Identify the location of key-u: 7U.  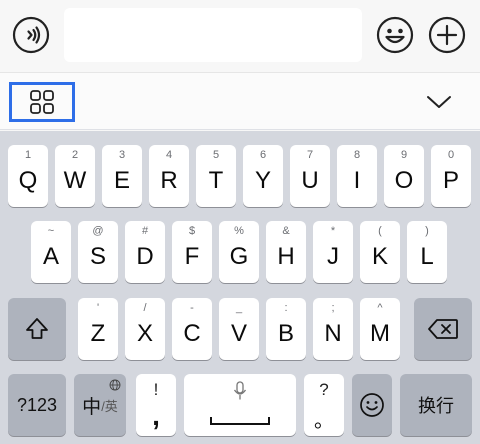
(310, 176).